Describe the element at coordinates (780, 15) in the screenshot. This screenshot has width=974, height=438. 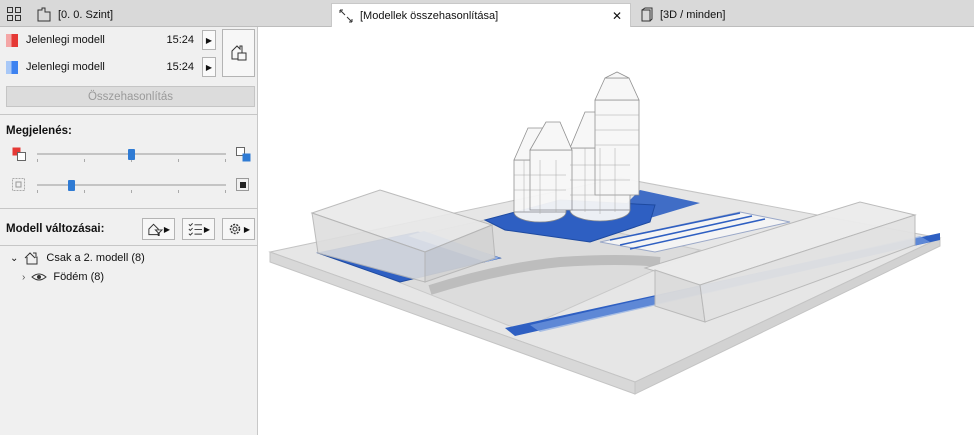
I see `tab-3d-all: [3D / minden]` at that location.